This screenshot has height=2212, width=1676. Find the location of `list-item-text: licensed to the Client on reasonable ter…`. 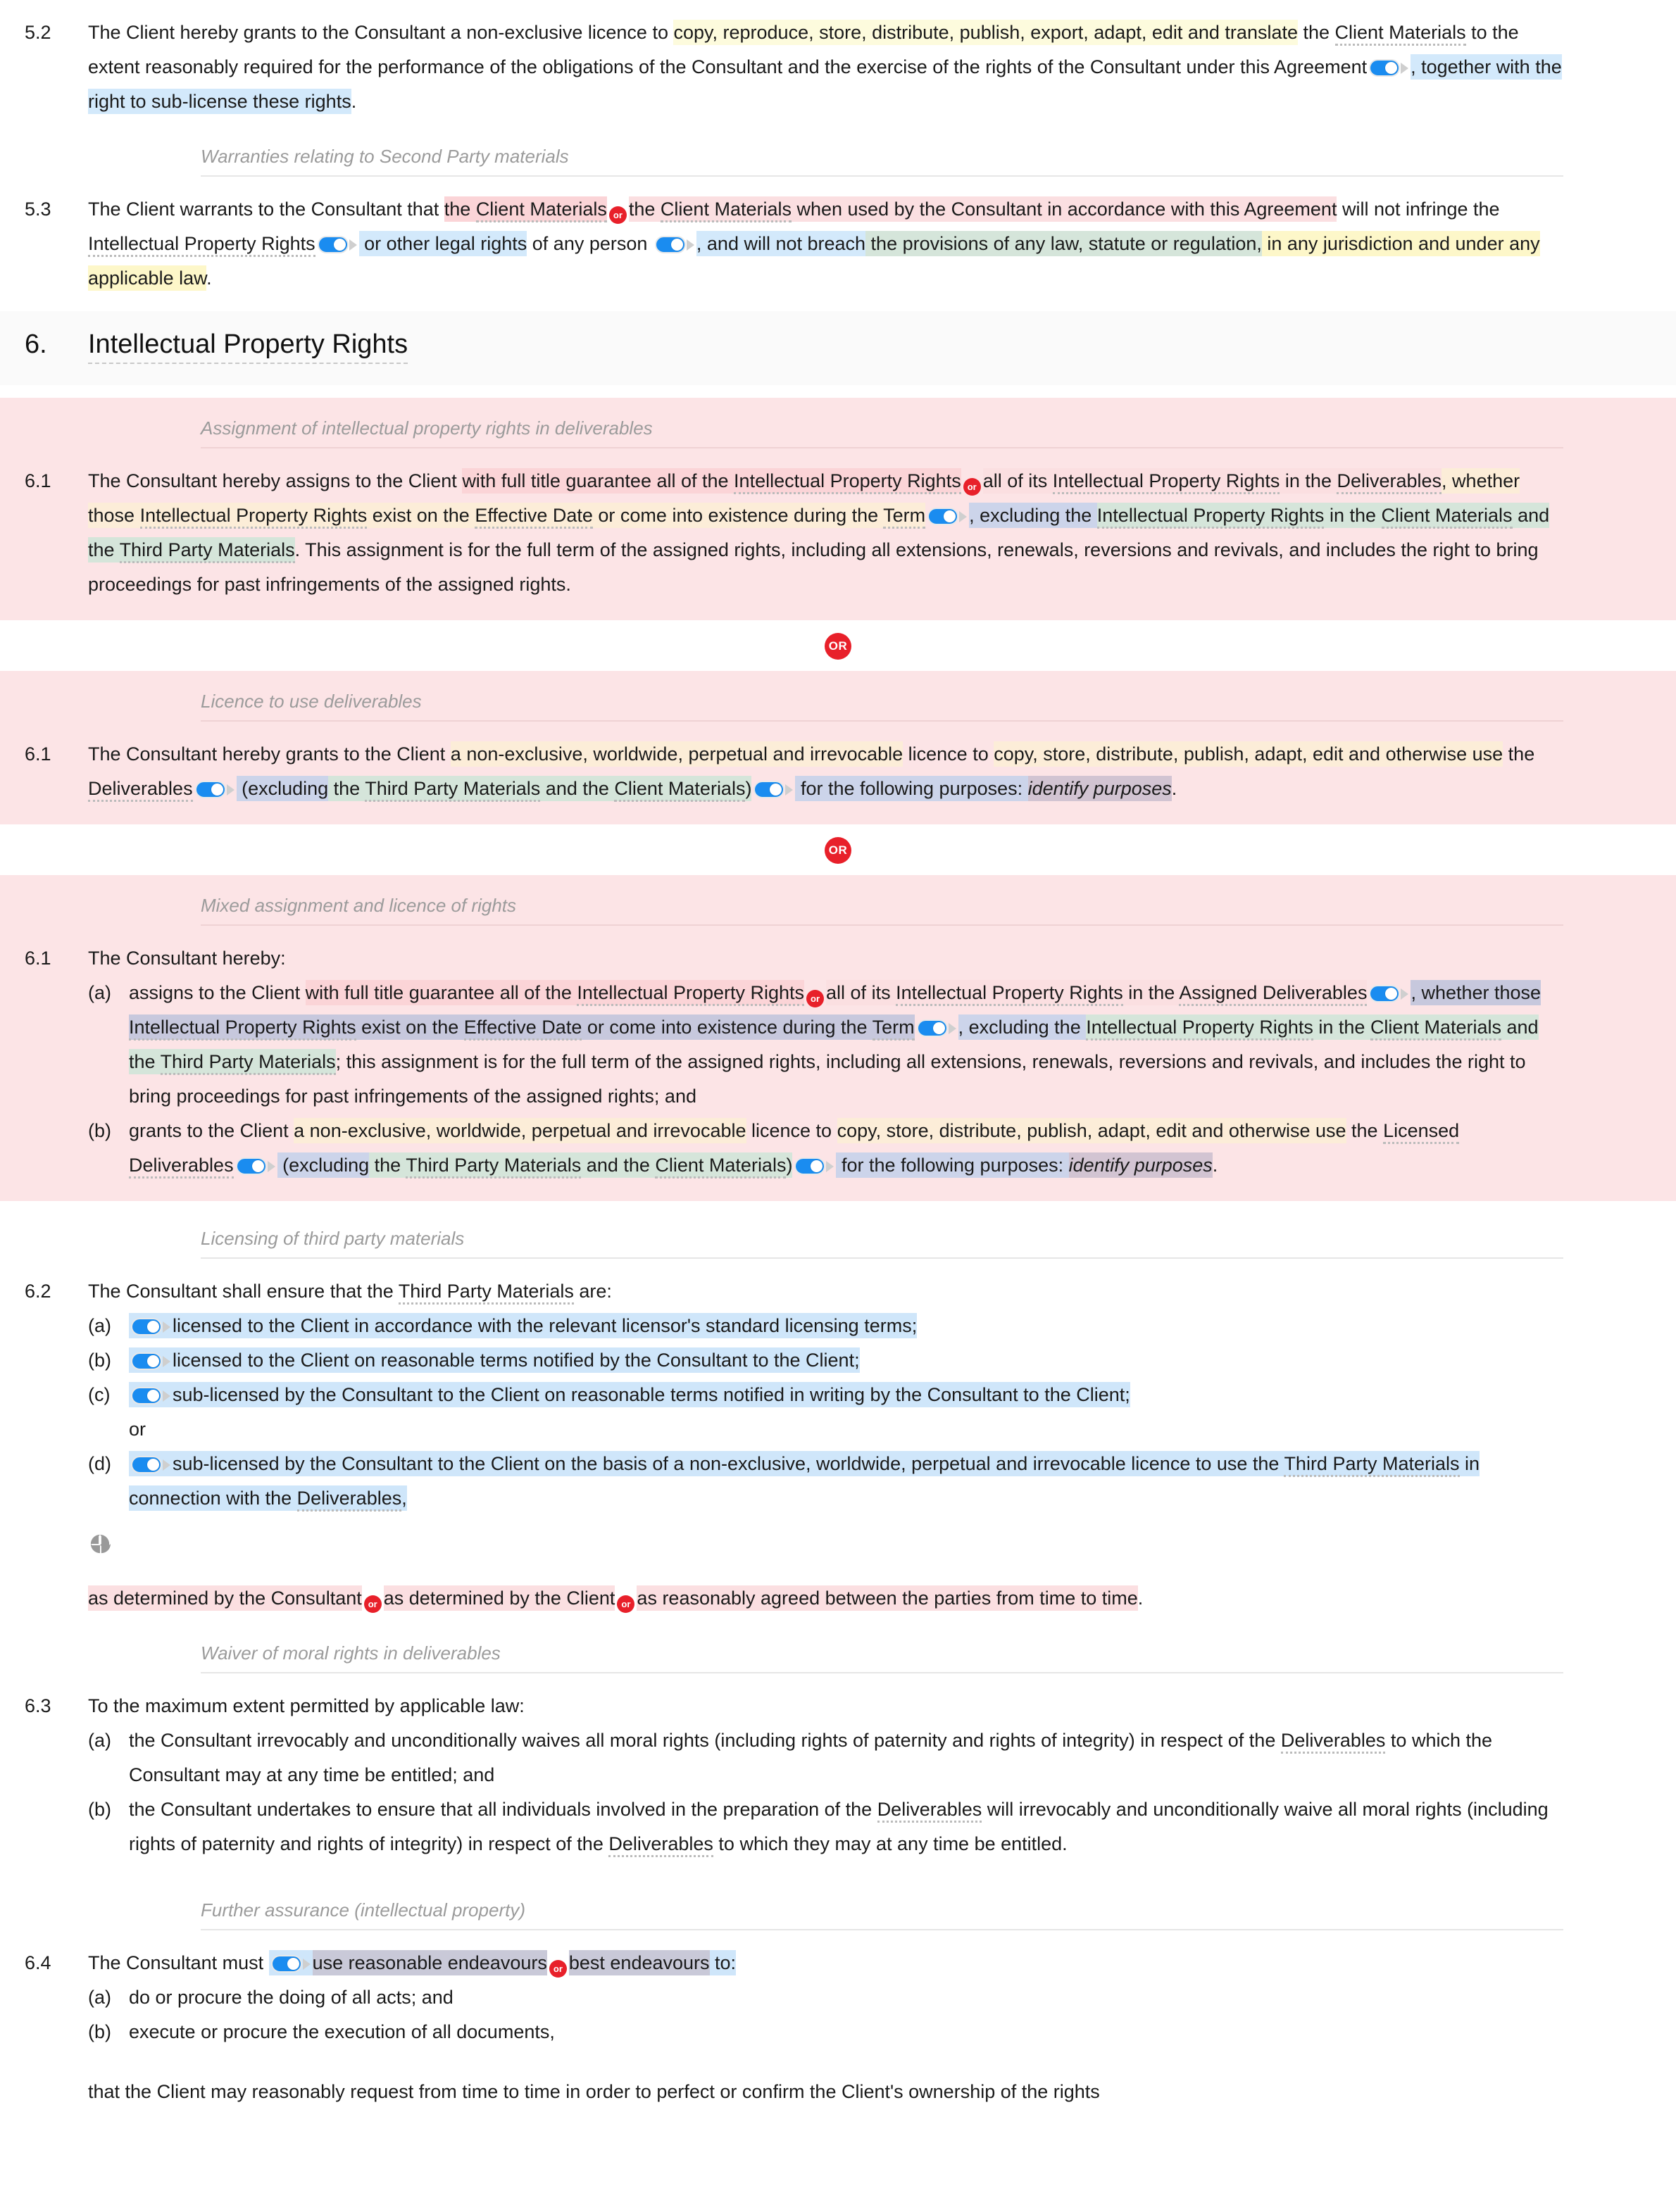

list-item-text: licensed to the Client on reasonable ter… is located at coordinates (846, 1360).